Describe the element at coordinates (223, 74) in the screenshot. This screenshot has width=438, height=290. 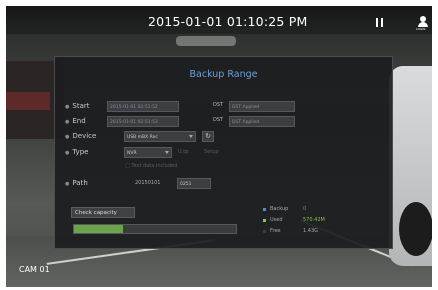
I see `dialog-title: Backup Range` at that location.